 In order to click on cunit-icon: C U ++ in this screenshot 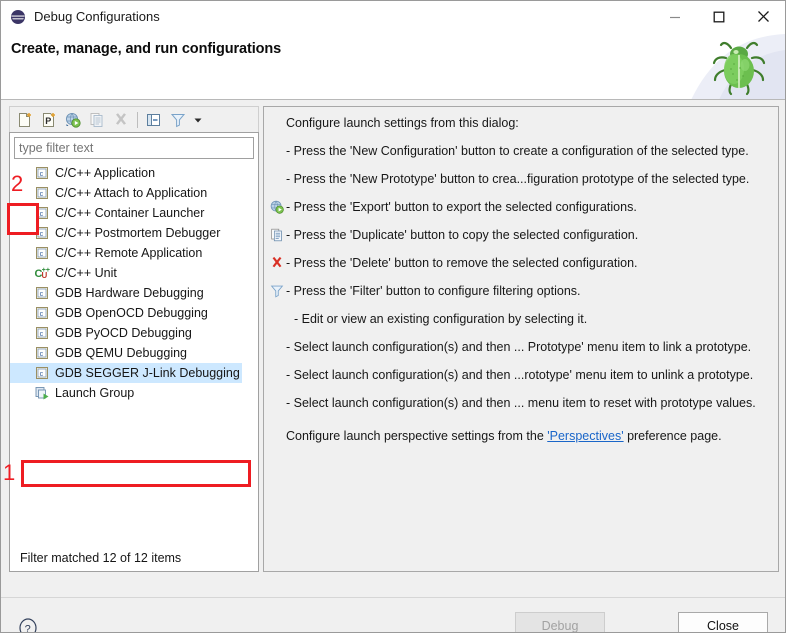, I will do `click(42, 273)`.